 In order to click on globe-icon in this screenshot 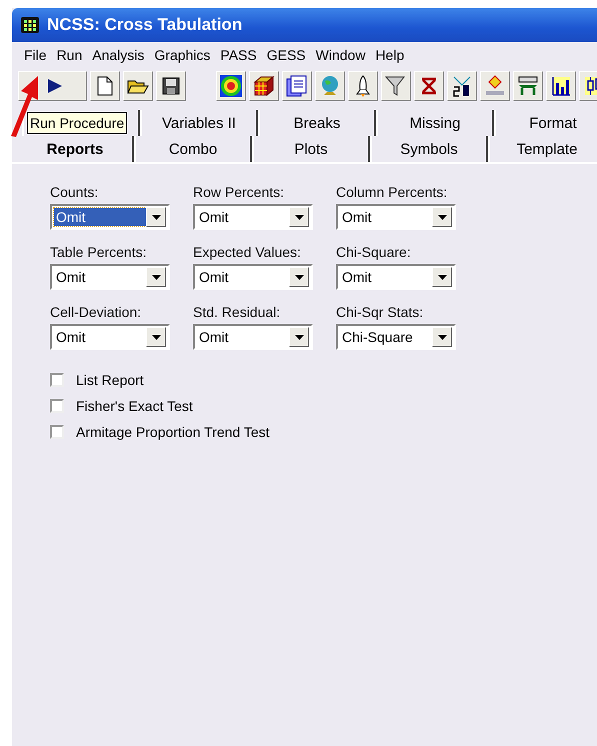, I will do `click(330, 86)`.